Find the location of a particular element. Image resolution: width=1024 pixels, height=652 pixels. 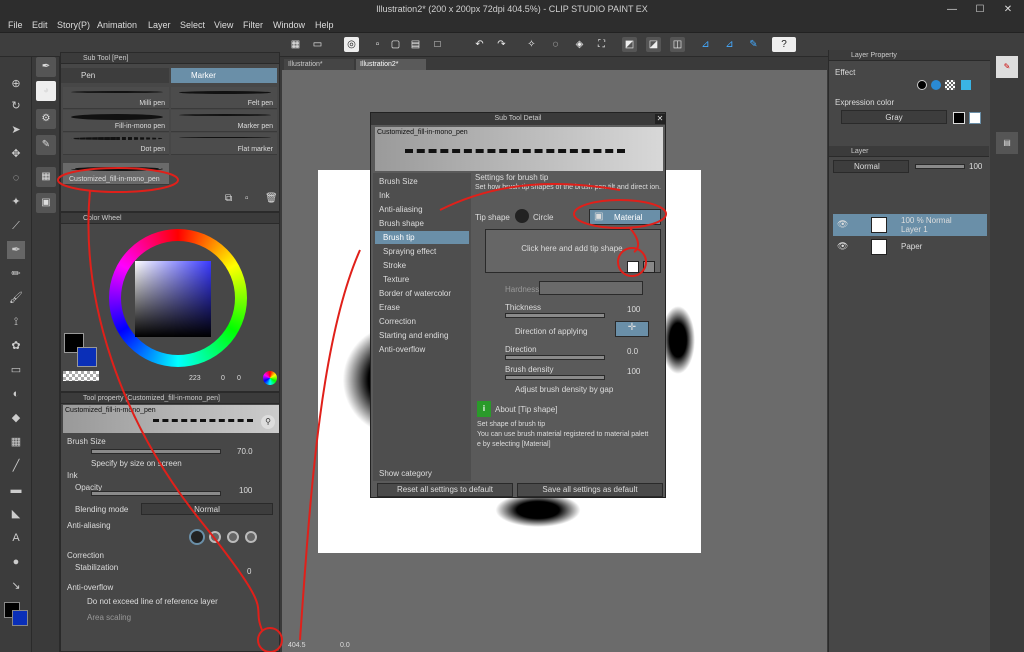

brush-icon: 🖌 is located at coordinates (16, 298).